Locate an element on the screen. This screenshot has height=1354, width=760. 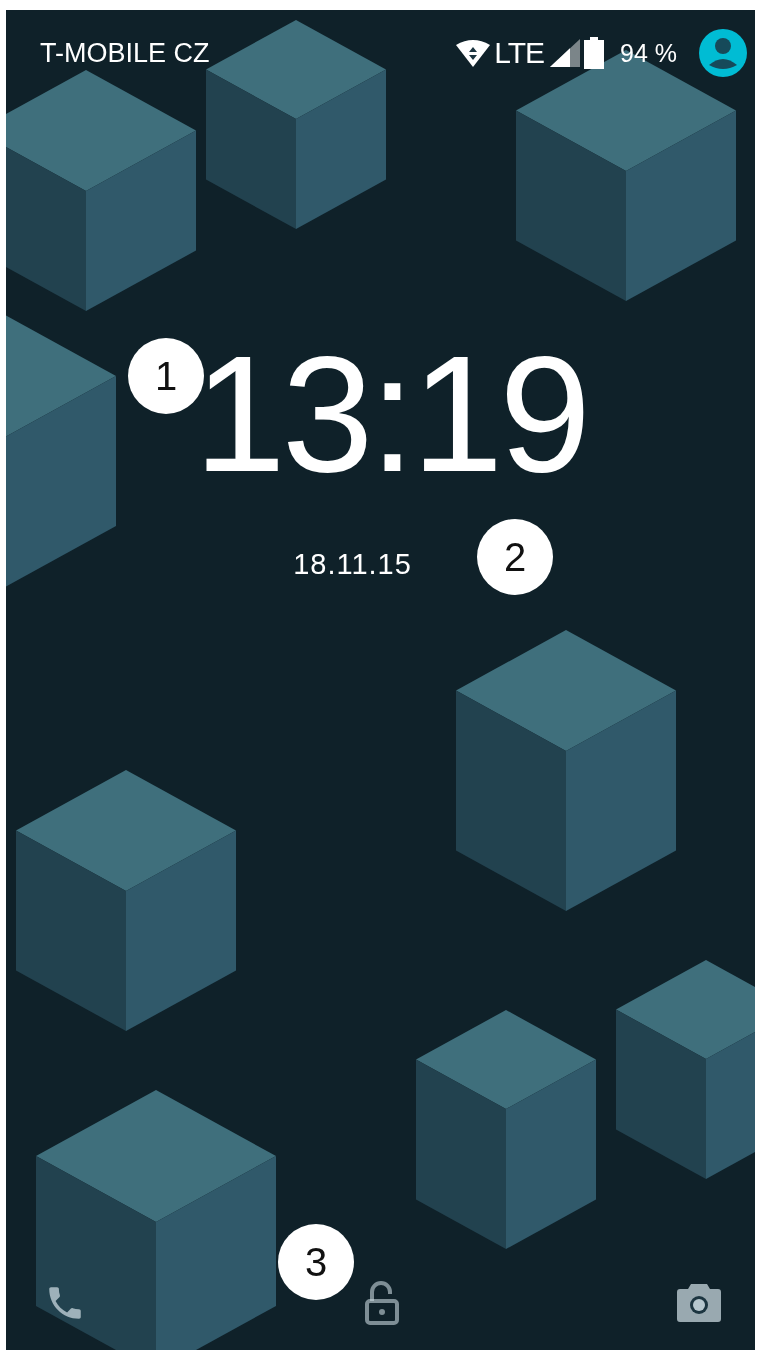
user-avatar-icon is located at coordinates (723, 53).